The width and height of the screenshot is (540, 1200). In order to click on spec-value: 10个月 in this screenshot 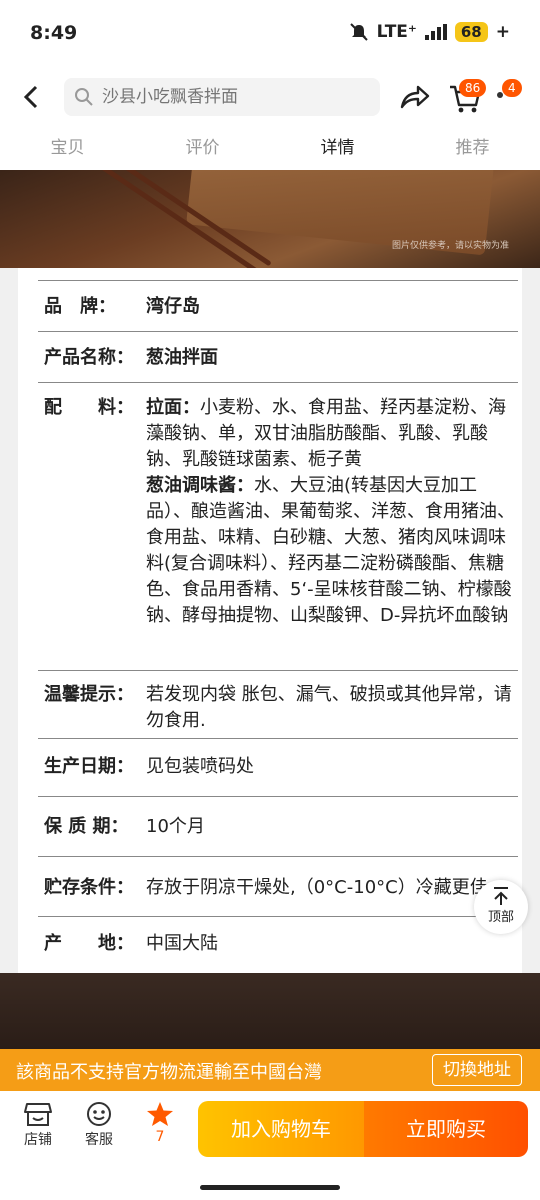, I will do `click(175, 826)`.